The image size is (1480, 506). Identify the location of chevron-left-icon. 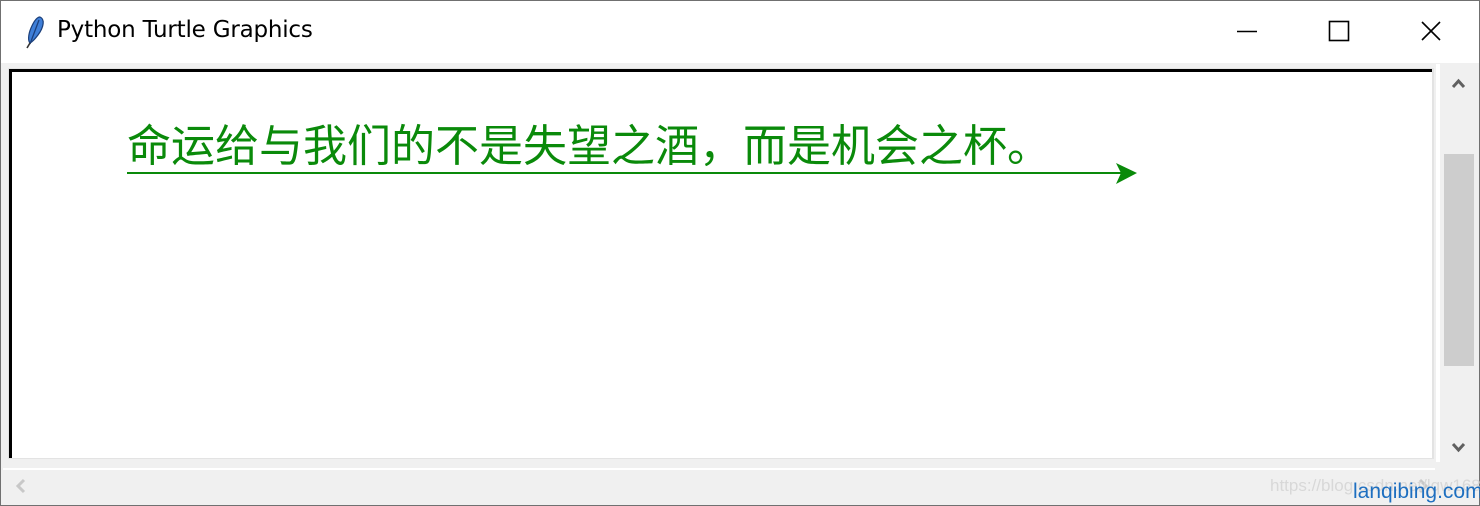
(20, 486).